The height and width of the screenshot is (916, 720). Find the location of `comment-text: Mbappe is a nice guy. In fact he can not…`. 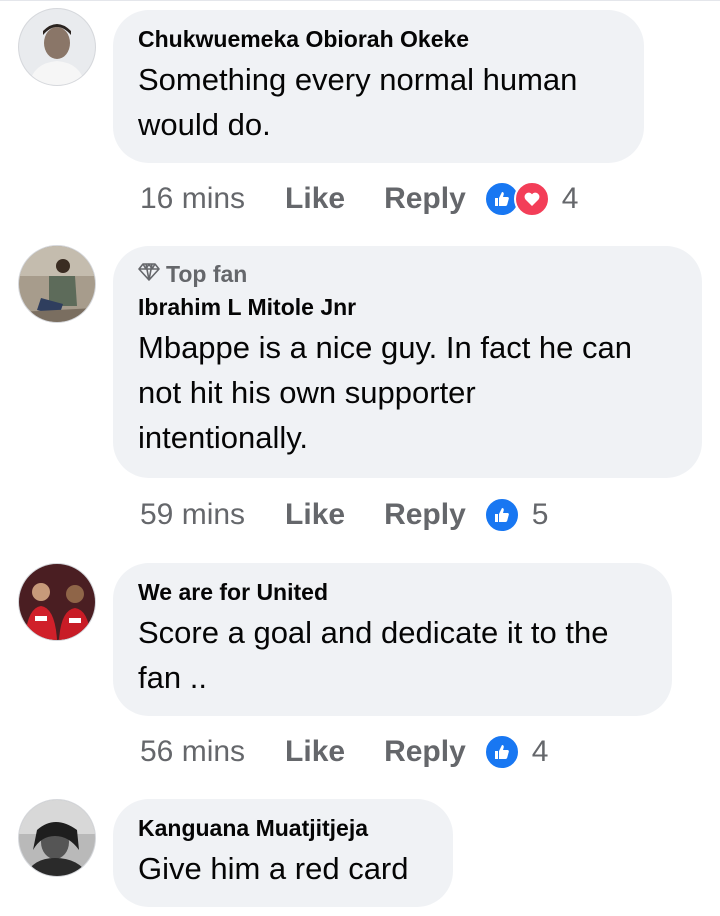

comment-text: Mbappe is a nice guy. In fact he can not… is located at coordinates (385, 392).